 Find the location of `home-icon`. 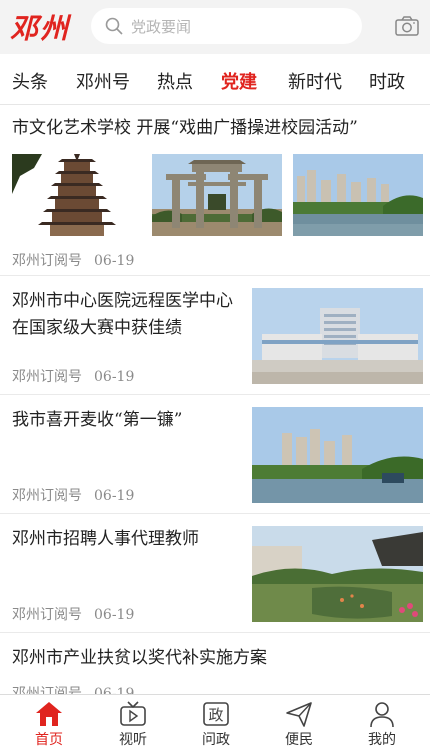

home-icon is located at coordinates (49, 714).